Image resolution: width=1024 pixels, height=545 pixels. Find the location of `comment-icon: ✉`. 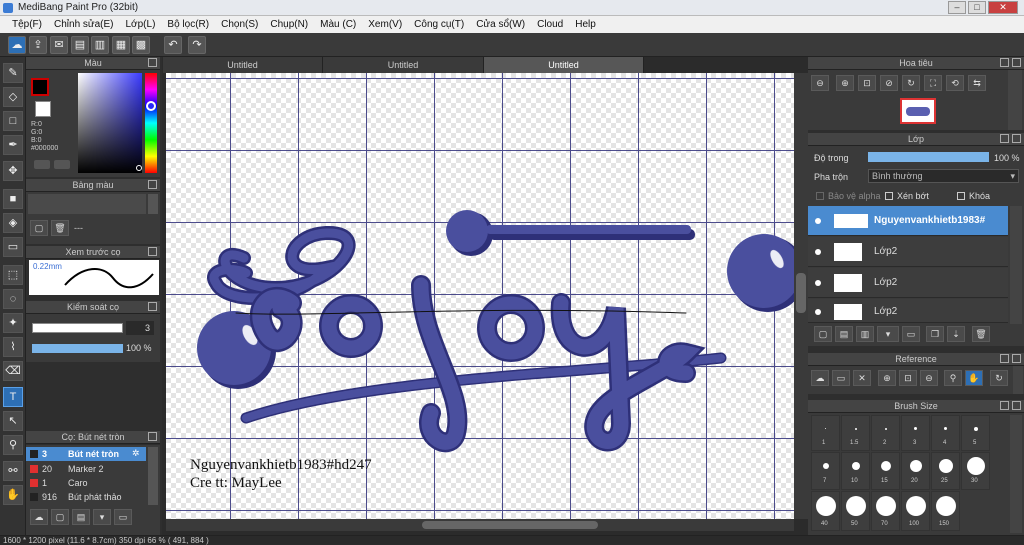

comment-icon: ✉ is located at coordinates (59, 45).